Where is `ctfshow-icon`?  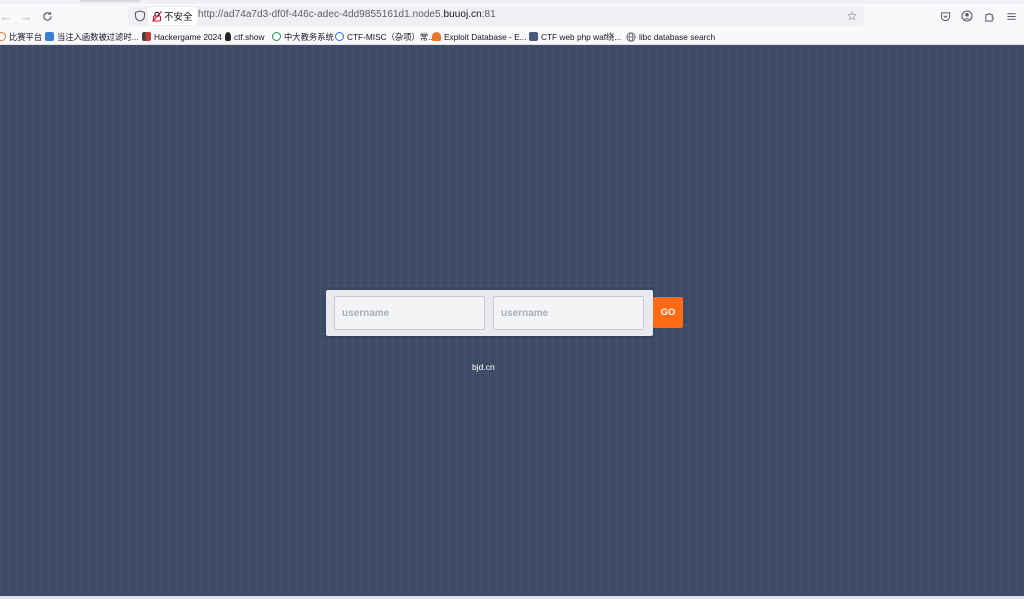
ctfshow-icon is located at coordinates (228, 36).